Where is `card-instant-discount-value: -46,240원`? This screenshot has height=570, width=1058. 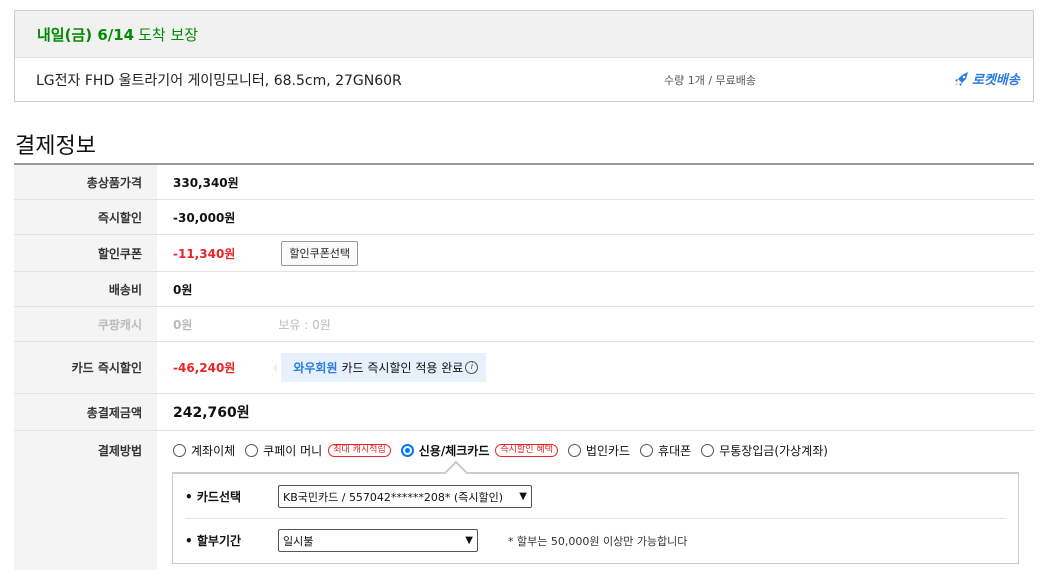
card-instant-discount-value: -46,240원 is located at coordinates (204, 368).